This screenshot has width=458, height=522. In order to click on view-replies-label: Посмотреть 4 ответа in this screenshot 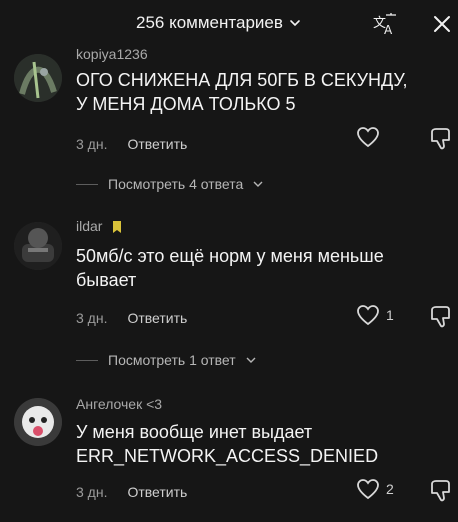, I will do `click(176, 184)`.